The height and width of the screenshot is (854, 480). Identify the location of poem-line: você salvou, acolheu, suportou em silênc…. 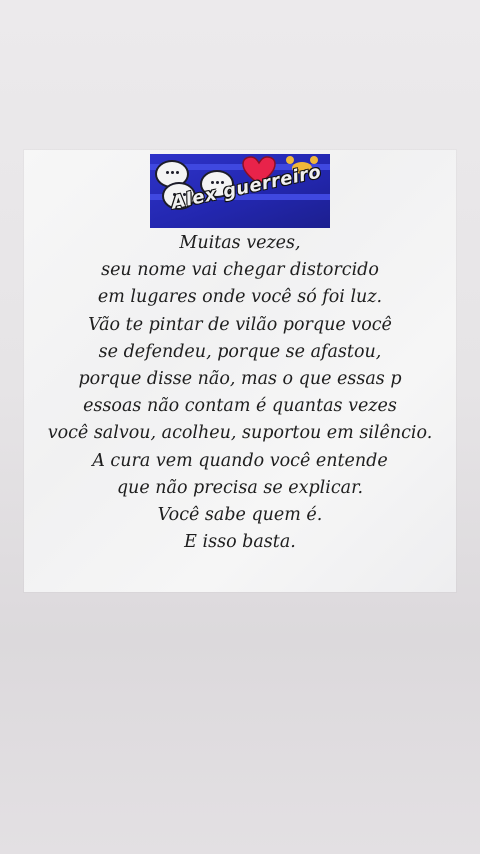
(240, 433).